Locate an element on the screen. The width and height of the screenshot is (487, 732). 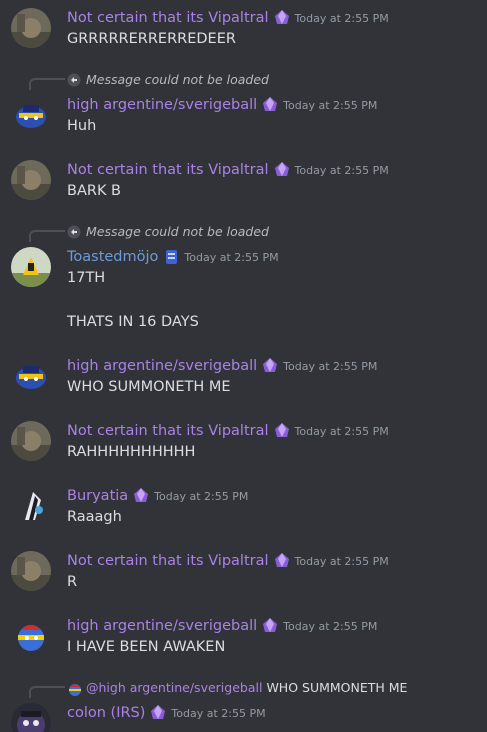
reply-content: WHO SUMMONETH ME is located at coordinates (337, 687).